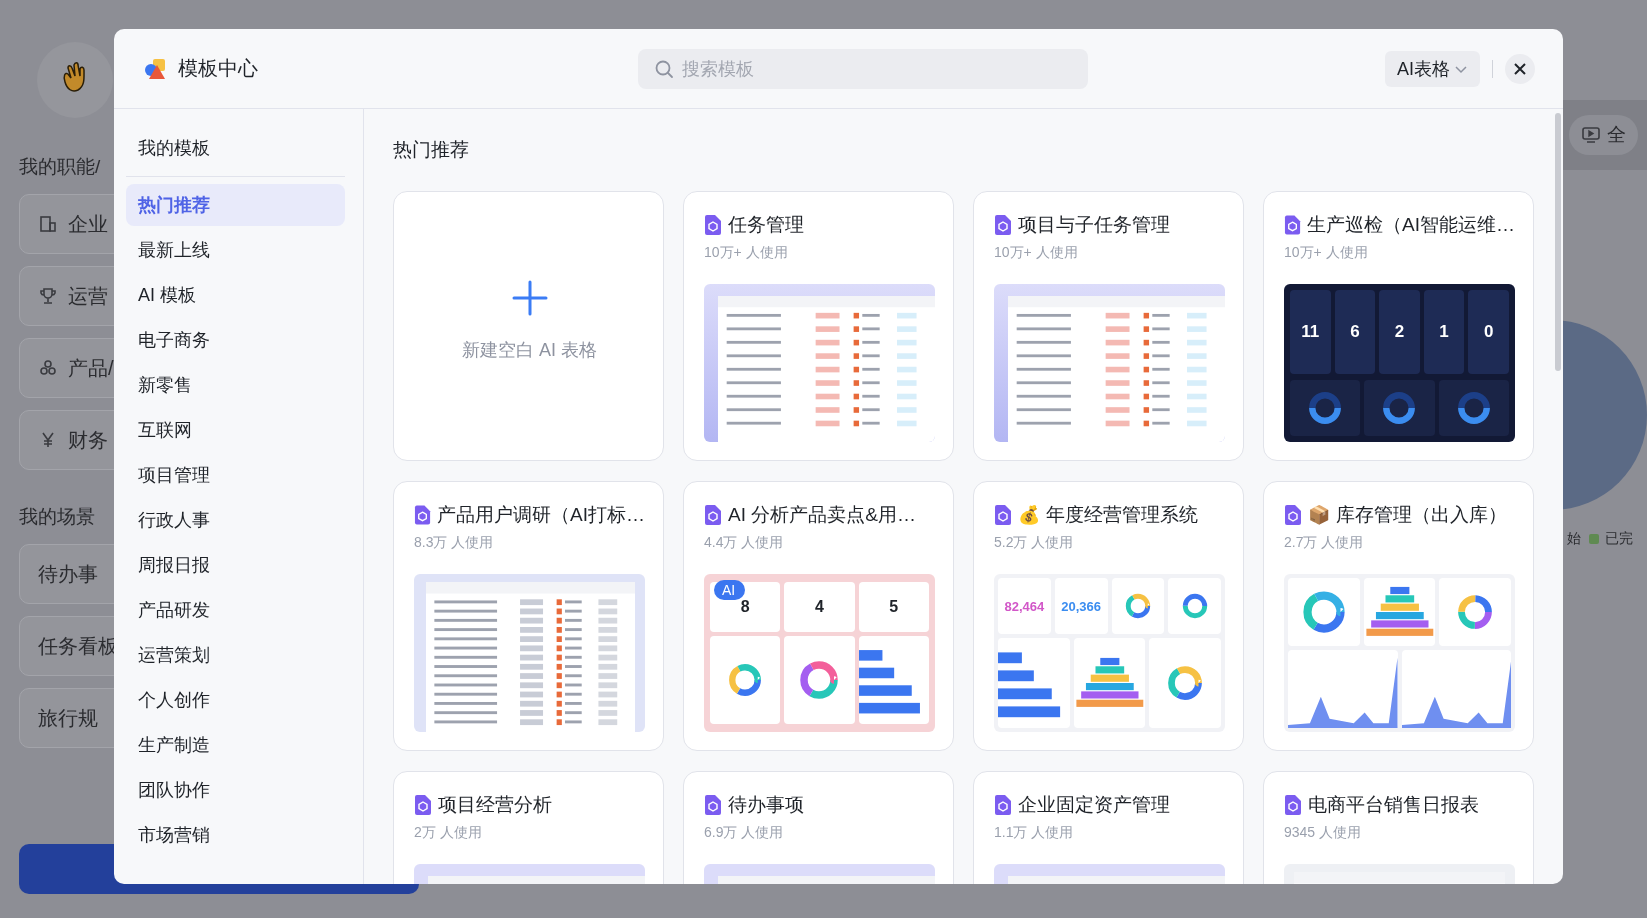 The image size is (1647, 918). Describe the element at coordinates (819, 607) in the screenshot. I see `stat-number: 4` at that location.